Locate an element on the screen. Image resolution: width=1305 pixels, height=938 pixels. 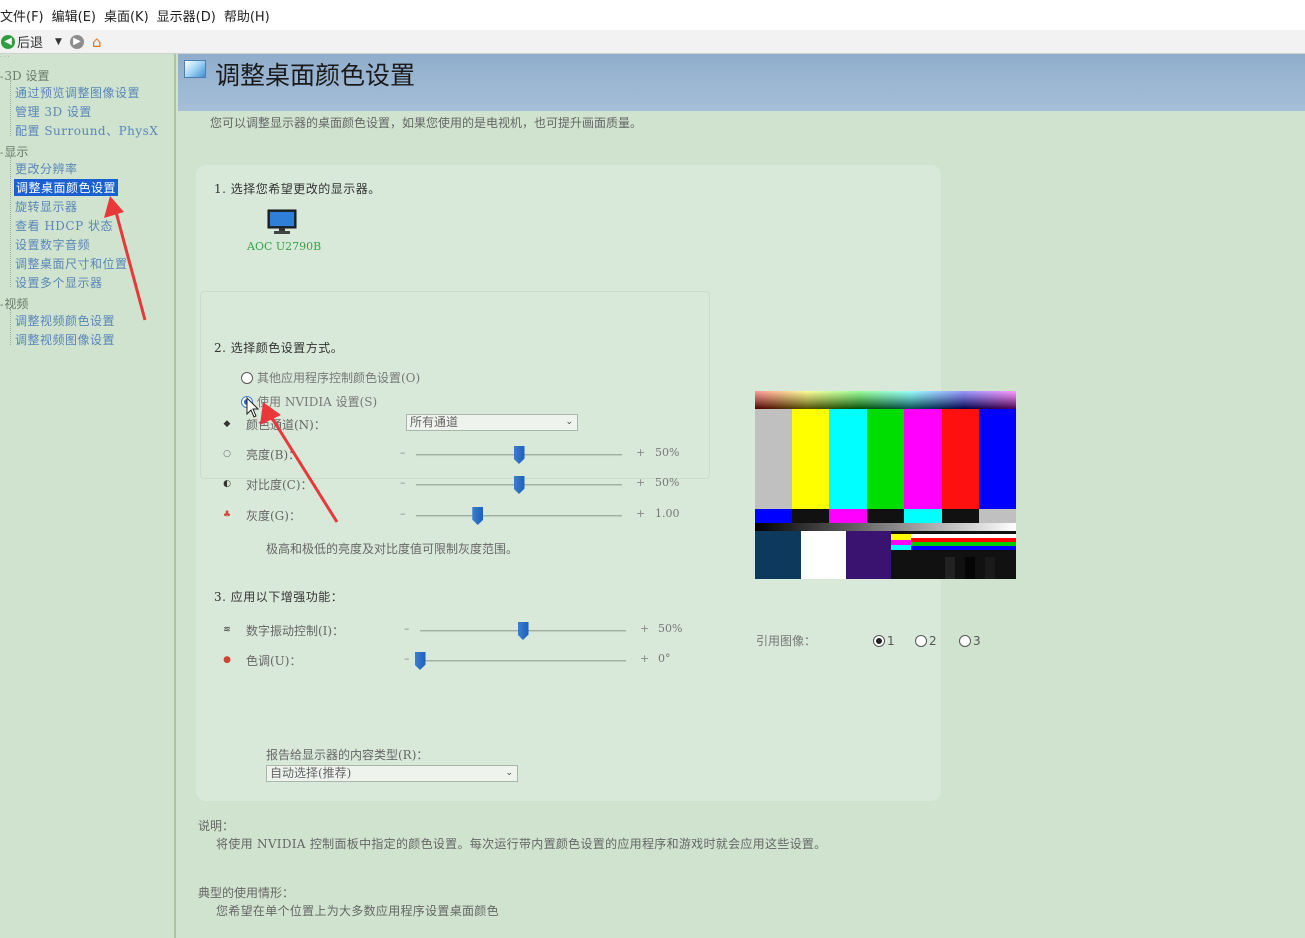
forward-arrow-icon: ▶ is located at coordinates (76, 41).